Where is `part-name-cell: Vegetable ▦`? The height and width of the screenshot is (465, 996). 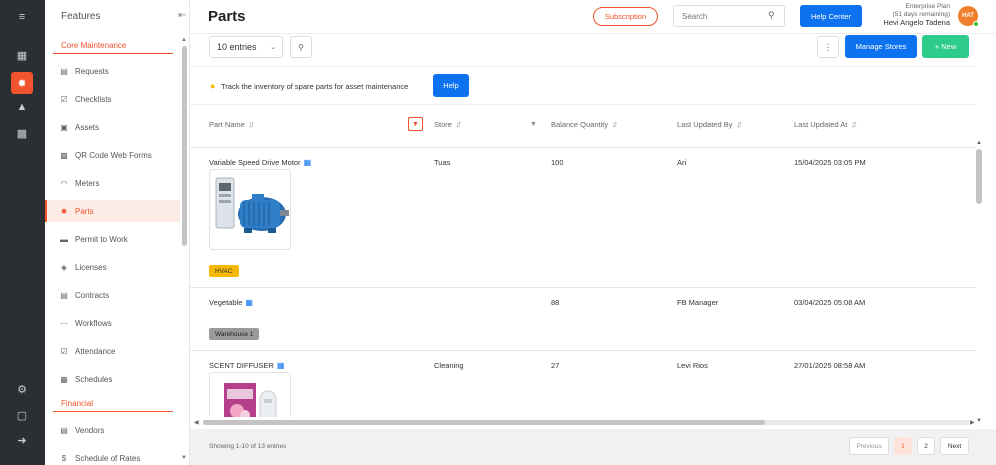 part-name-cell: Vegetable ▦ is located at coordinates (231, 302).